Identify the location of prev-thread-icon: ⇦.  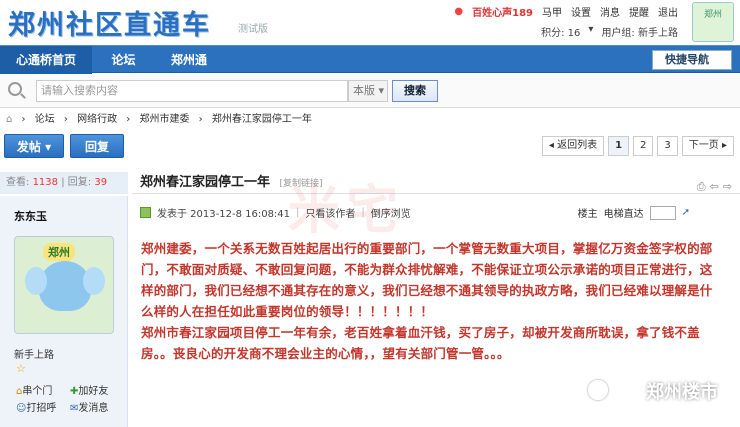
(714, 187).